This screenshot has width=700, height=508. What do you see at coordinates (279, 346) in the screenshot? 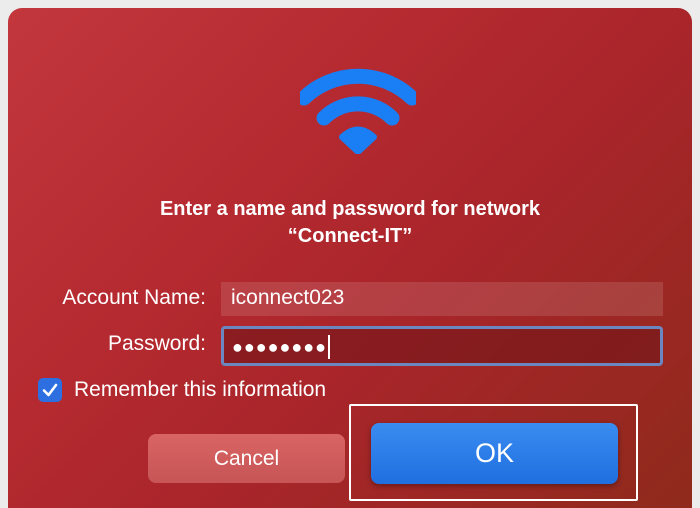
I see `password-mask: ●●●●●●●●` at bounding box center [279, 346].